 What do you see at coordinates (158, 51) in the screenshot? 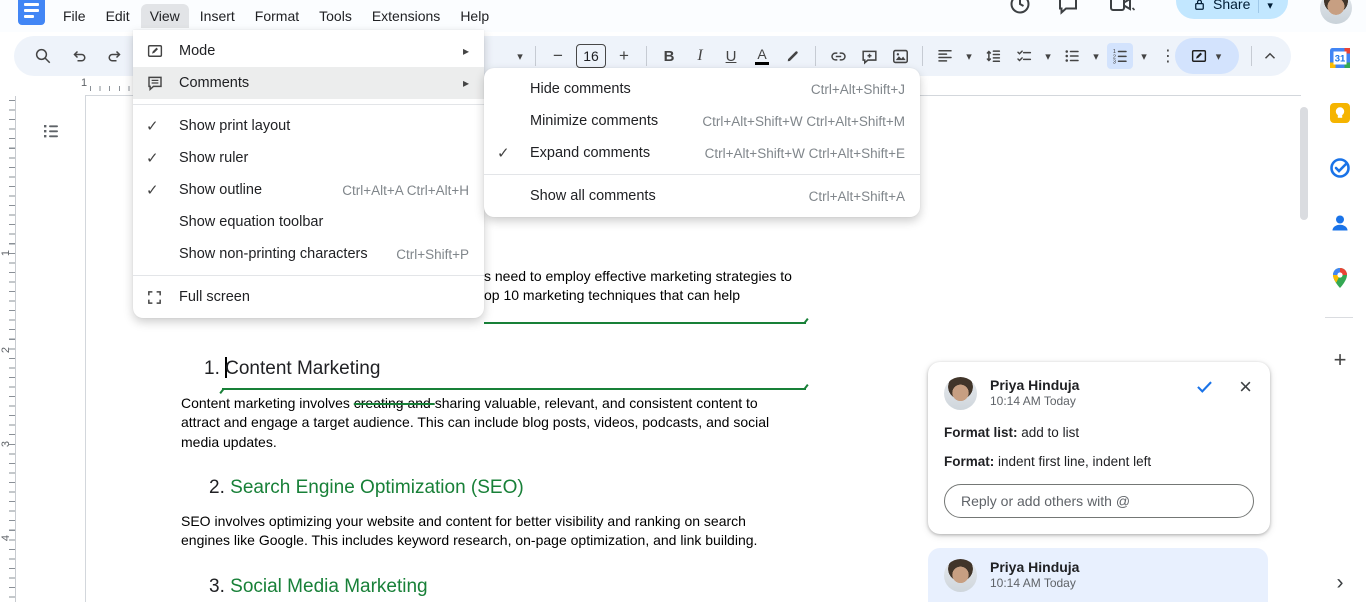
I see `mode-icon` at bounding box center [158, 51].